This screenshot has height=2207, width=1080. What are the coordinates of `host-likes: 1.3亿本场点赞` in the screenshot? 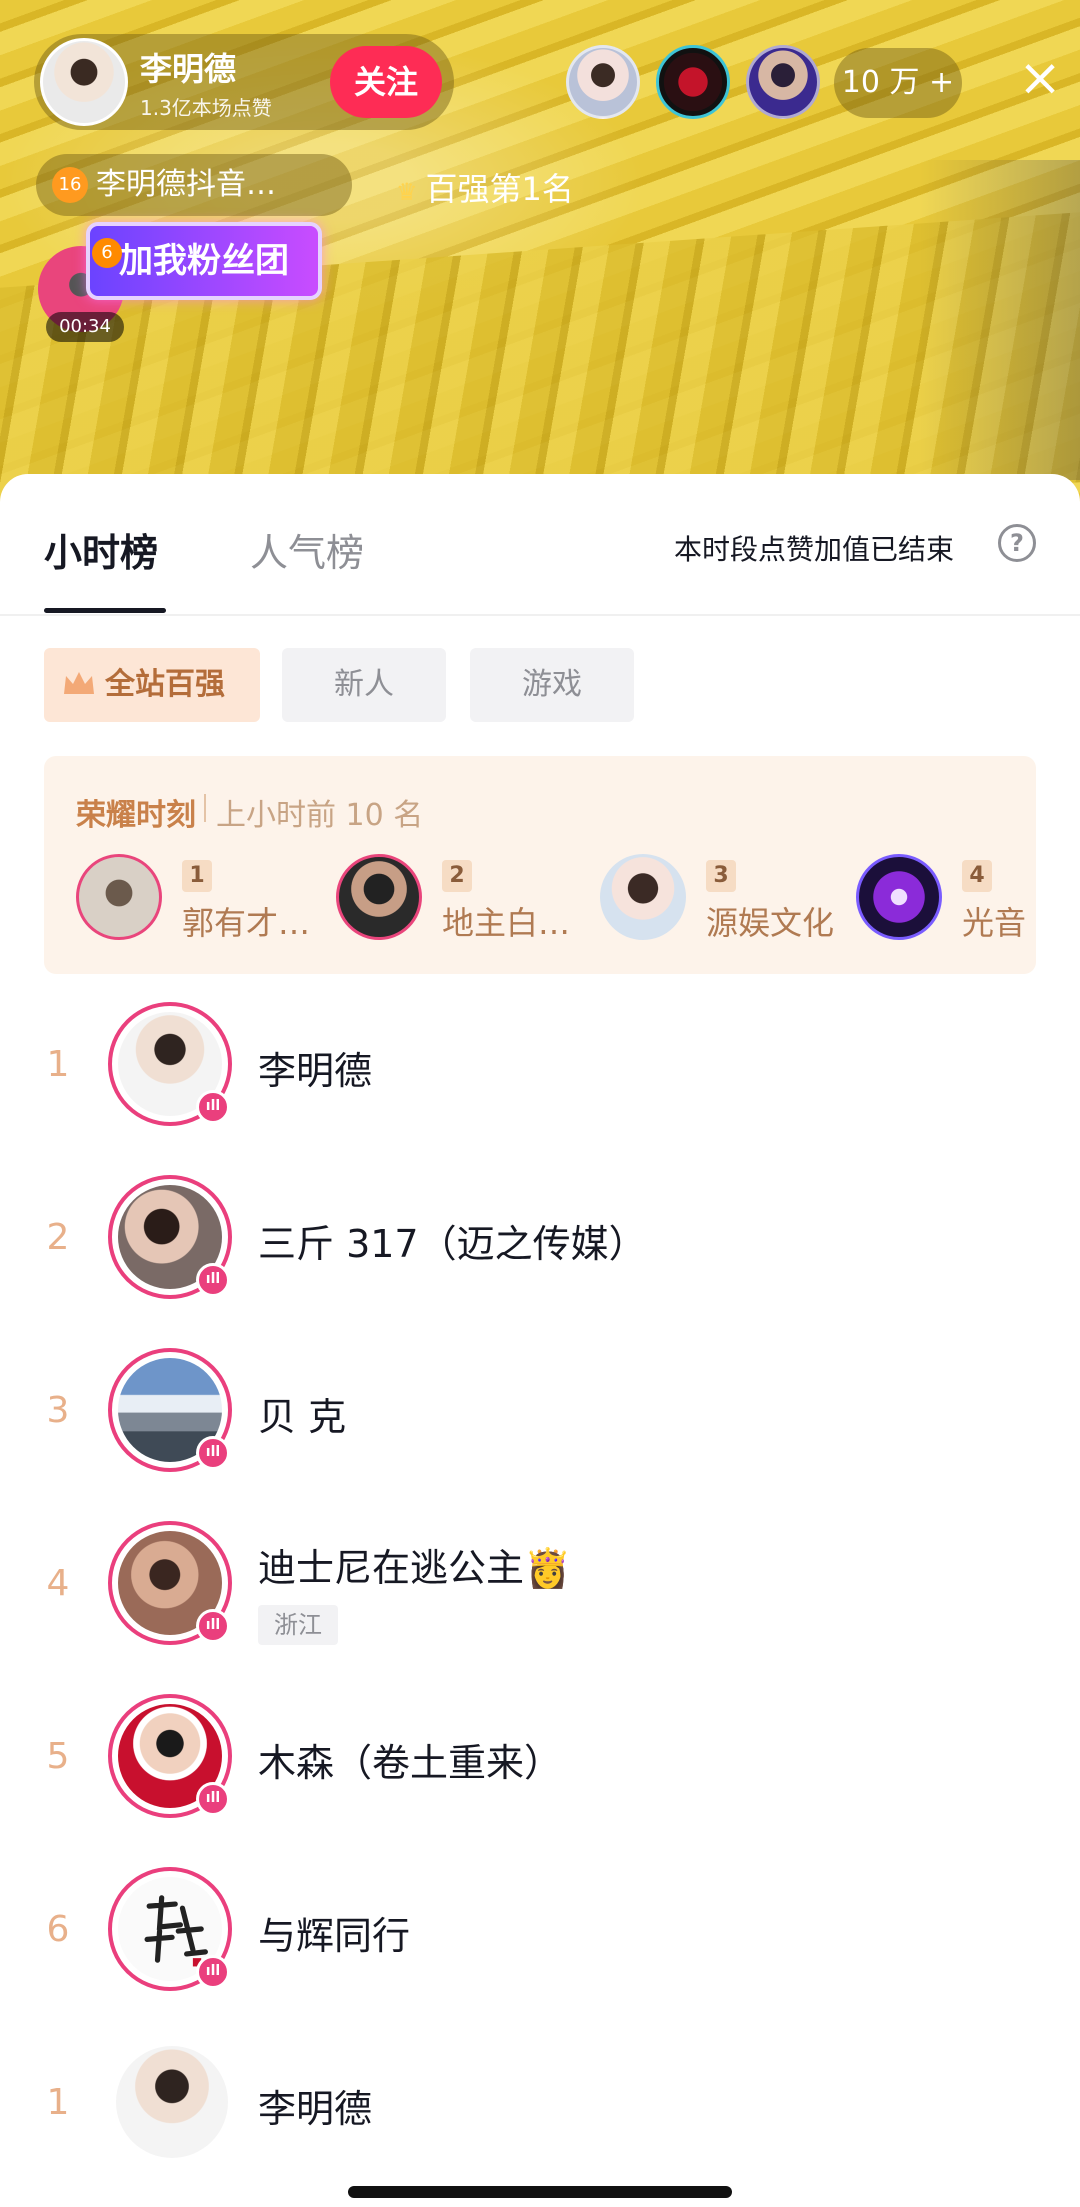 It's located at (206, 108).